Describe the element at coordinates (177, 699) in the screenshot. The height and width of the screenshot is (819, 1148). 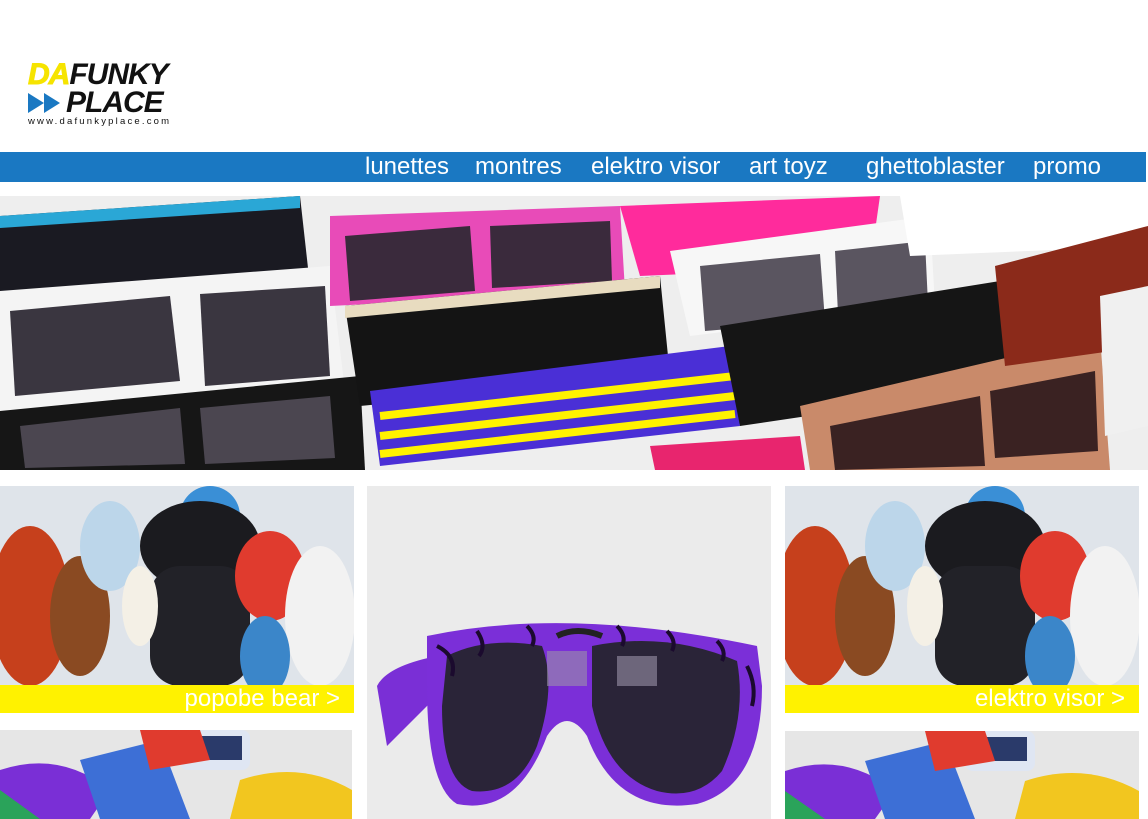
I see `popobe-bear-link: popobe bear >` at that location.